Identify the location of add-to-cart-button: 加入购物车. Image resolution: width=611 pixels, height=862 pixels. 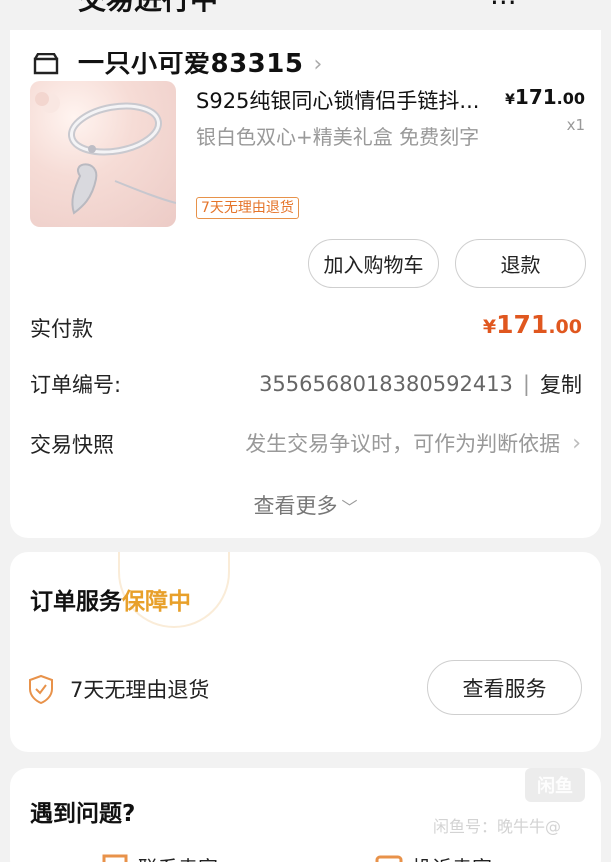
(373, 263).